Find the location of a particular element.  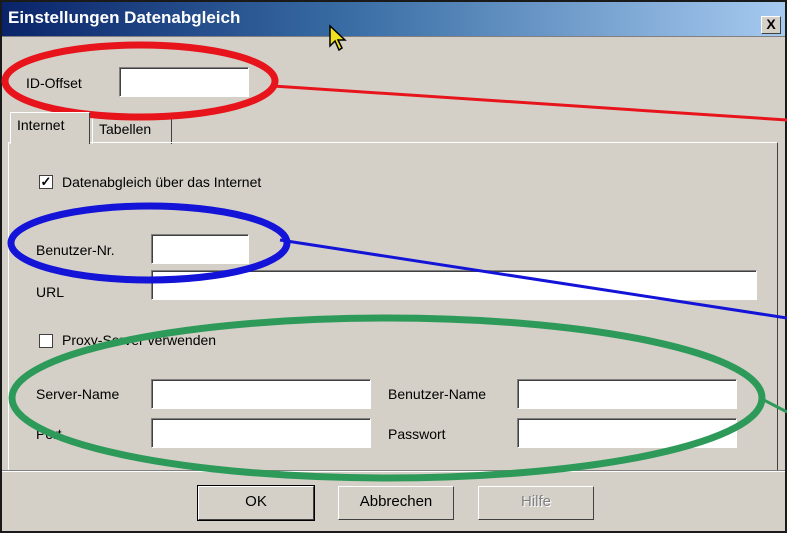

dialog-title: Einstellungen Datenabgleich is located at coordinates (124, 17).